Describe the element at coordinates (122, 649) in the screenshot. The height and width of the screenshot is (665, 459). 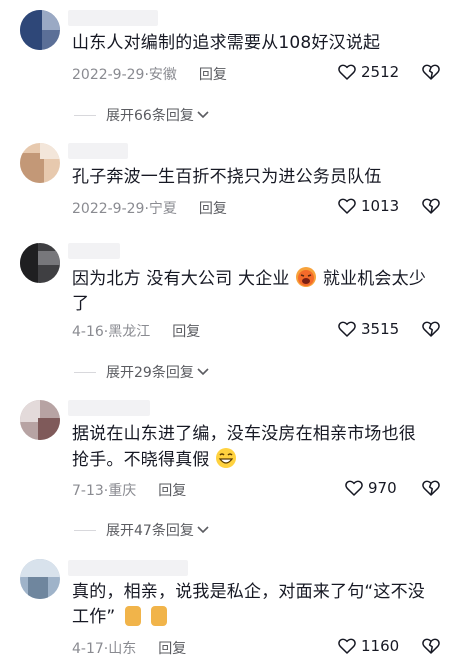
I see `comment-location: 山东` at that location.